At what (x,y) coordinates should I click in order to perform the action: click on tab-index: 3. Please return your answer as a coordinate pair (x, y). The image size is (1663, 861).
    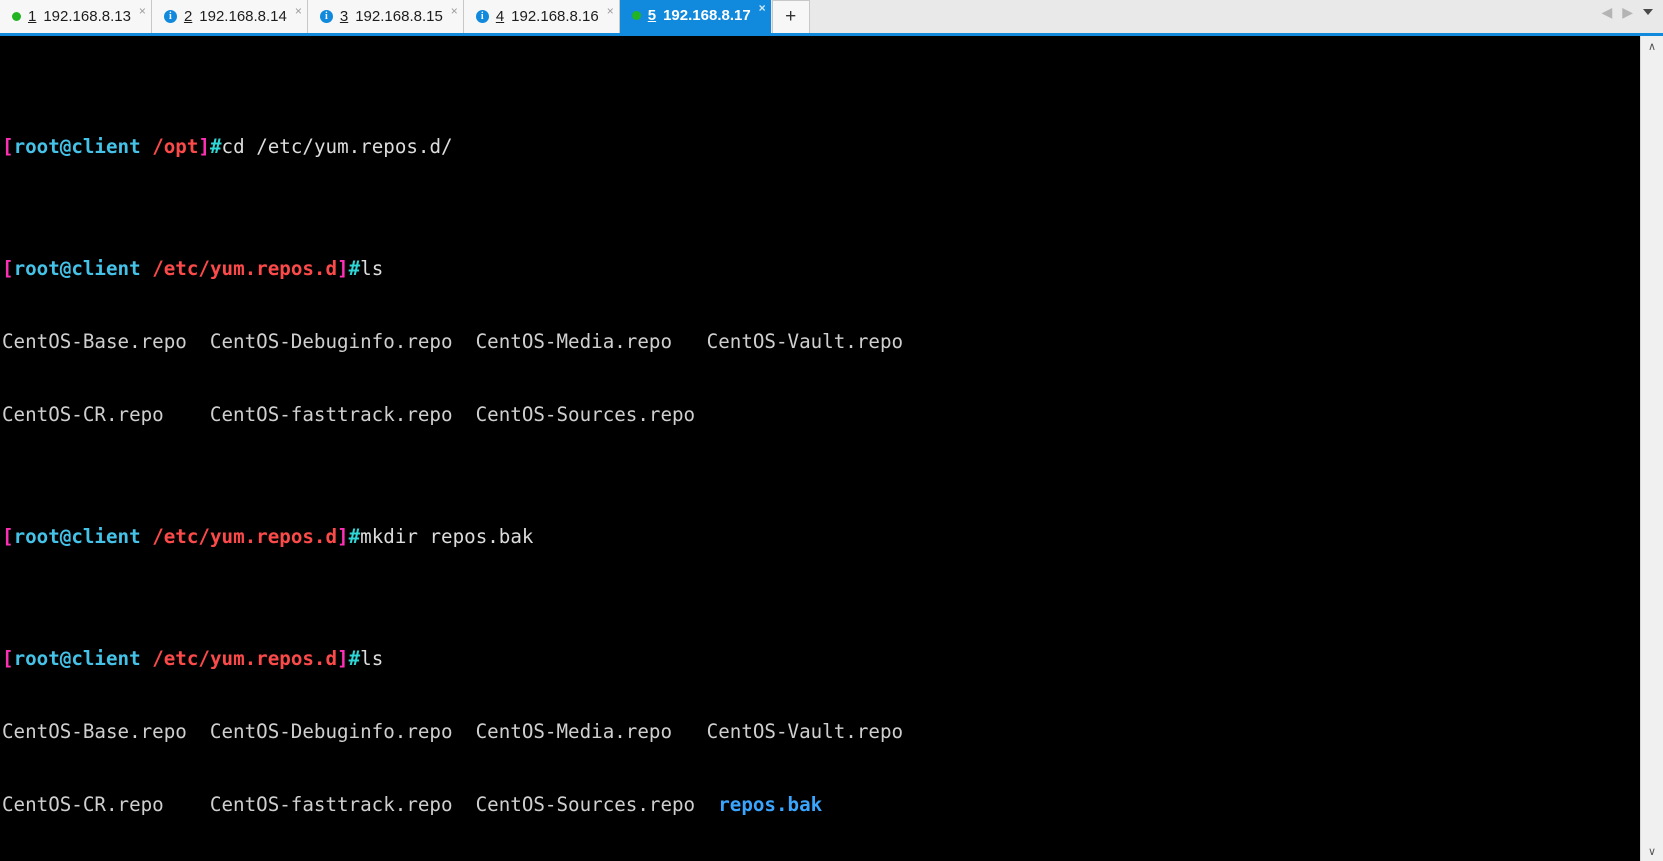
    Looking at the image, I should click on (344, 16).